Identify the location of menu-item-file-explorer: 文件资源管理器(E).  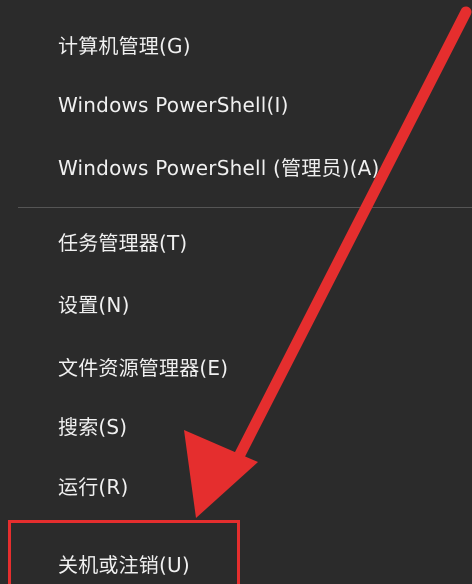
(143, 368).